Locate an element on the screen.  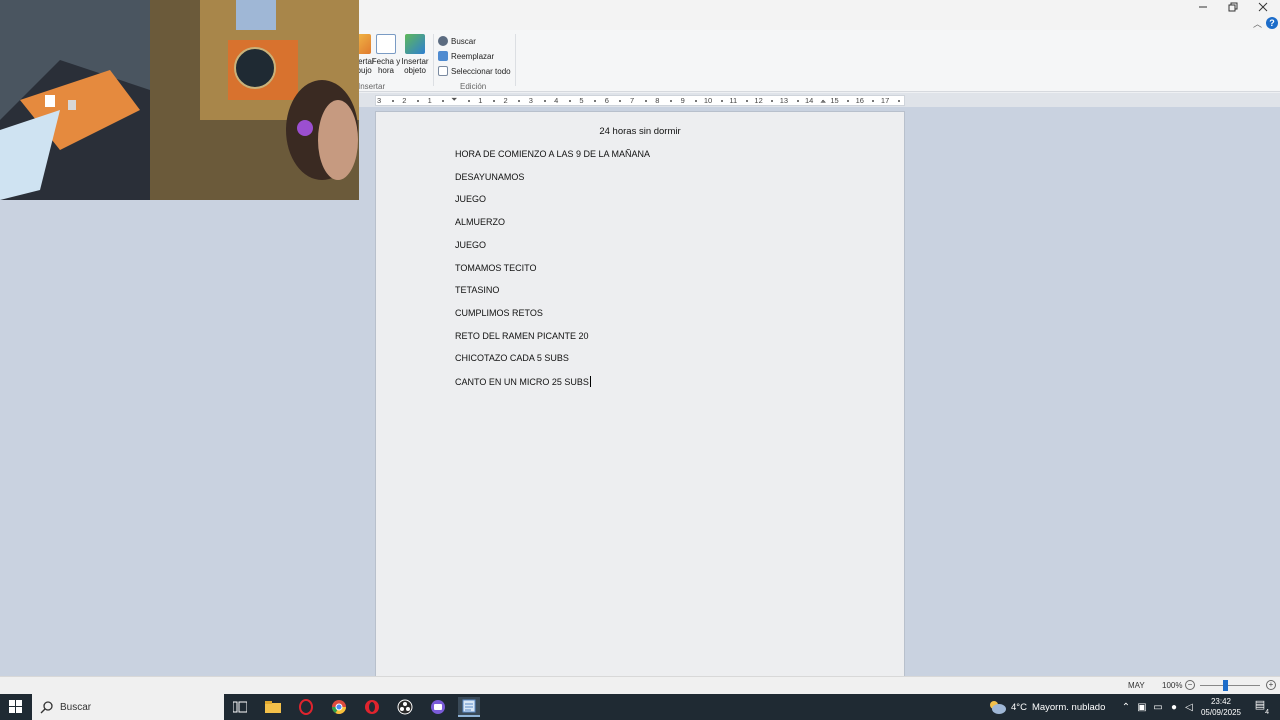
search-input is located at coordinates (135, 707).